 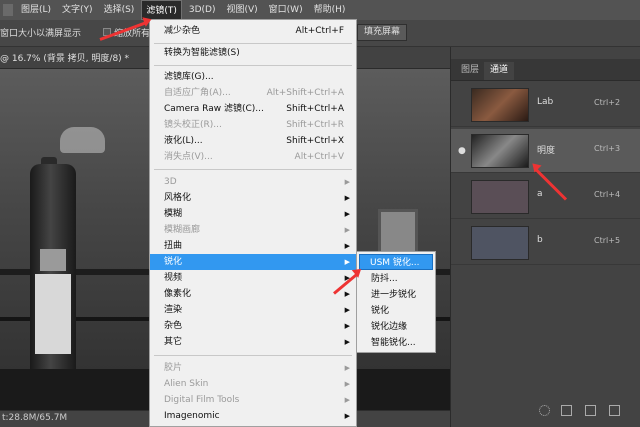 What do you see at coordinates (396, 311) in the screenshot?
I see `menu-item-sharpen-basic: 锐化` at bounding box center [396, 311].